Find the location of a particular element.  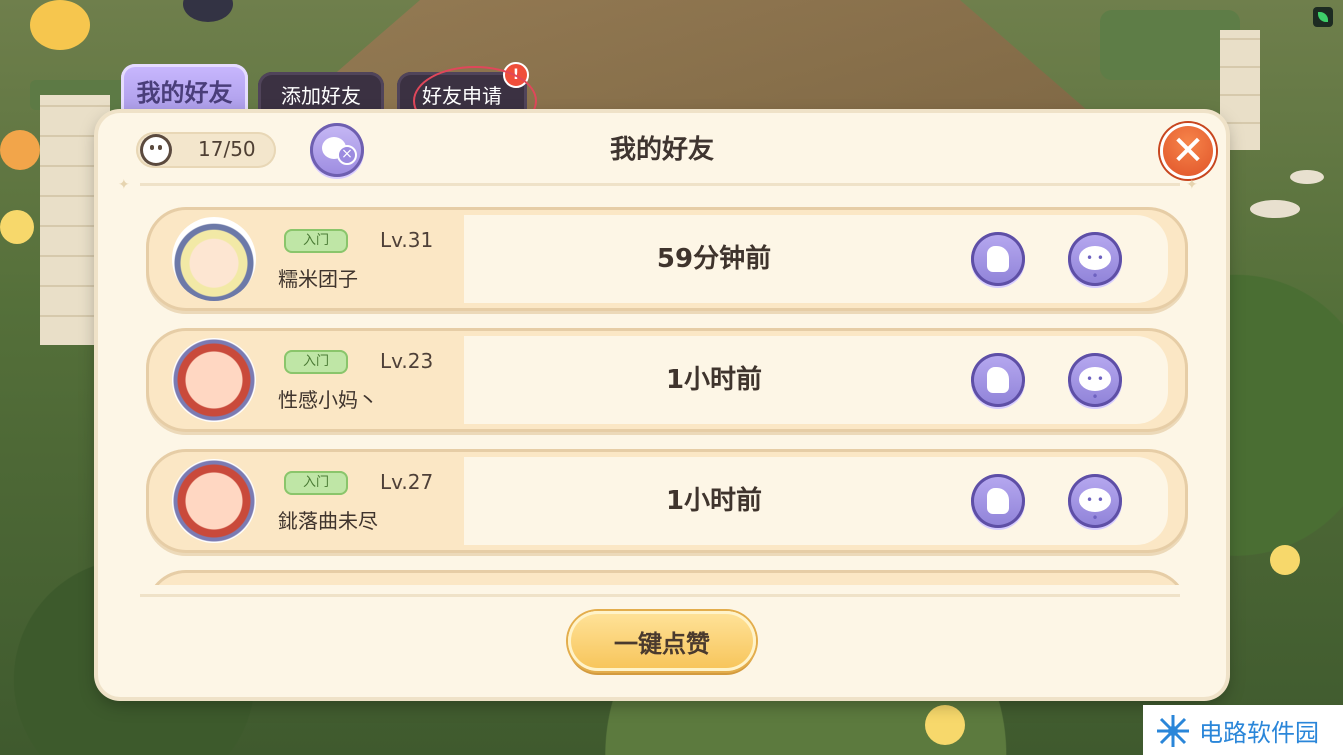

close-button: ✕ is located at coordinates (1188, 151).